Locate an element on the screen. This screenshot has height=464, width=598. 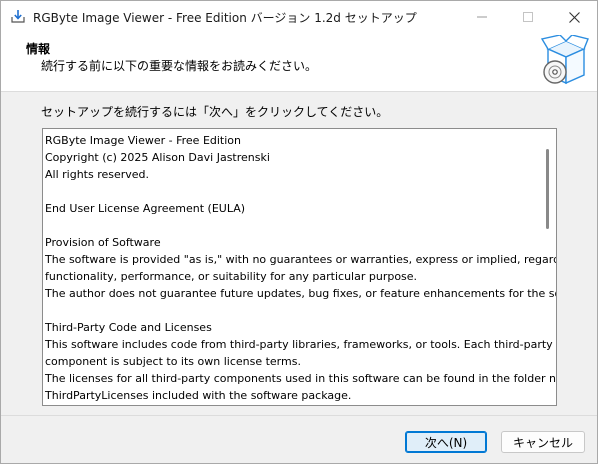
license-line: End User License Agreement (EULA) is located at coordinates (145, 208).